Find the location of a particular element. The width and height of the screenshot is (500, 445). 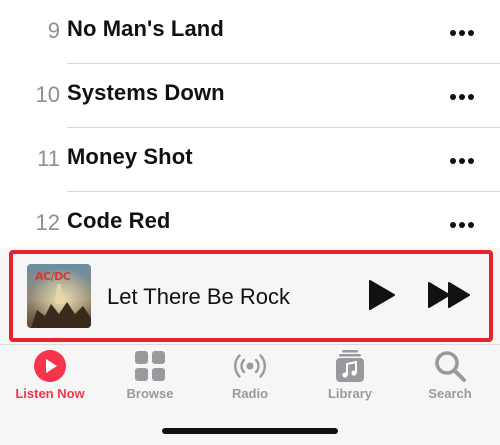

track-number: 10 is located at coordinates (47, 94).